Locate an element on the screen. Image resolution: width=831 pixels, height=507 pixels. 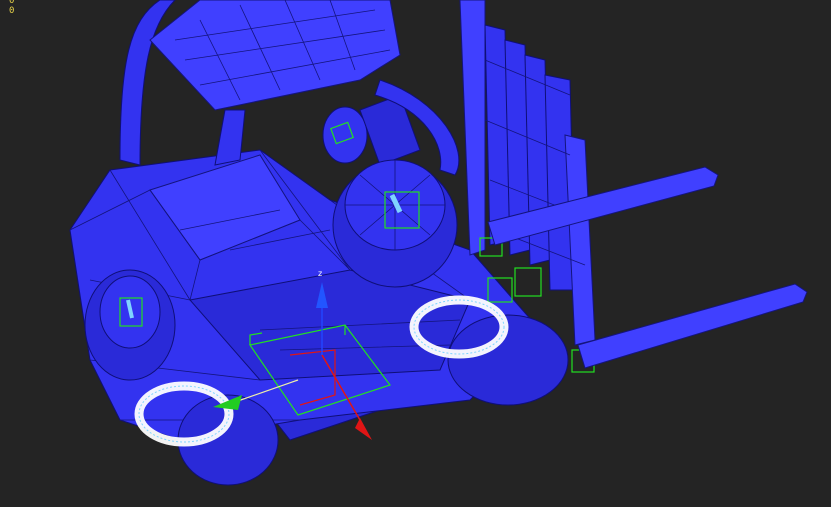
steering-wheel-rim is located at coordinates (345, 135).